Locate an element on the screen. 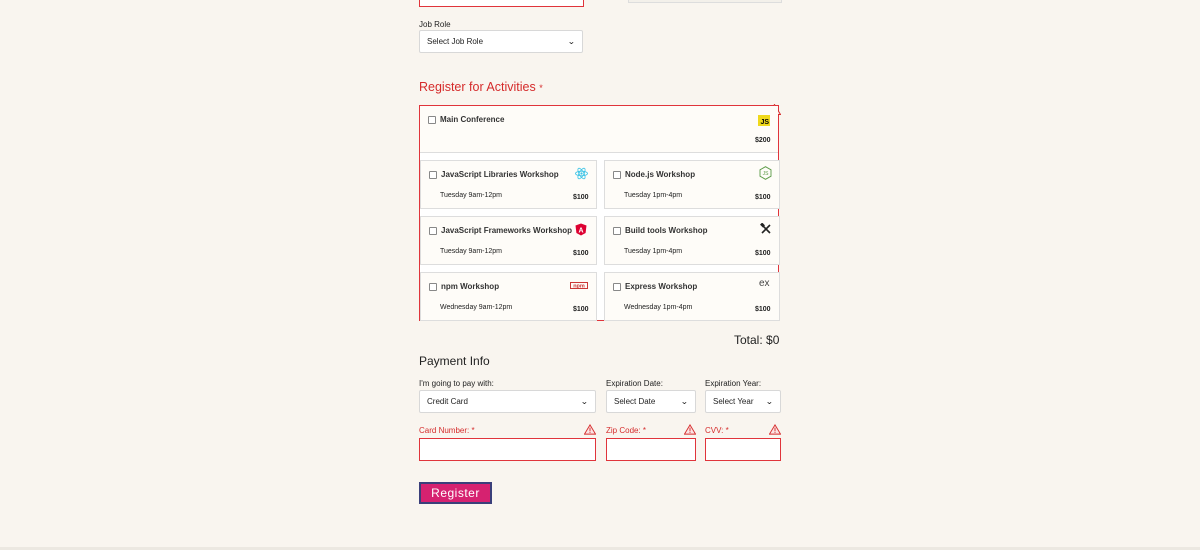 The height and width of the screenshot is (550, 1200). payment-method-value: Credit Card is located at coordinates (447, 401).